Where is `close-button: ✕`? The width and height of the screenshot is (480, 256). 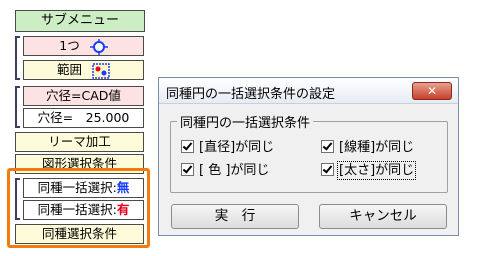 close-button: ✕ is located at coordinates (432, 91).